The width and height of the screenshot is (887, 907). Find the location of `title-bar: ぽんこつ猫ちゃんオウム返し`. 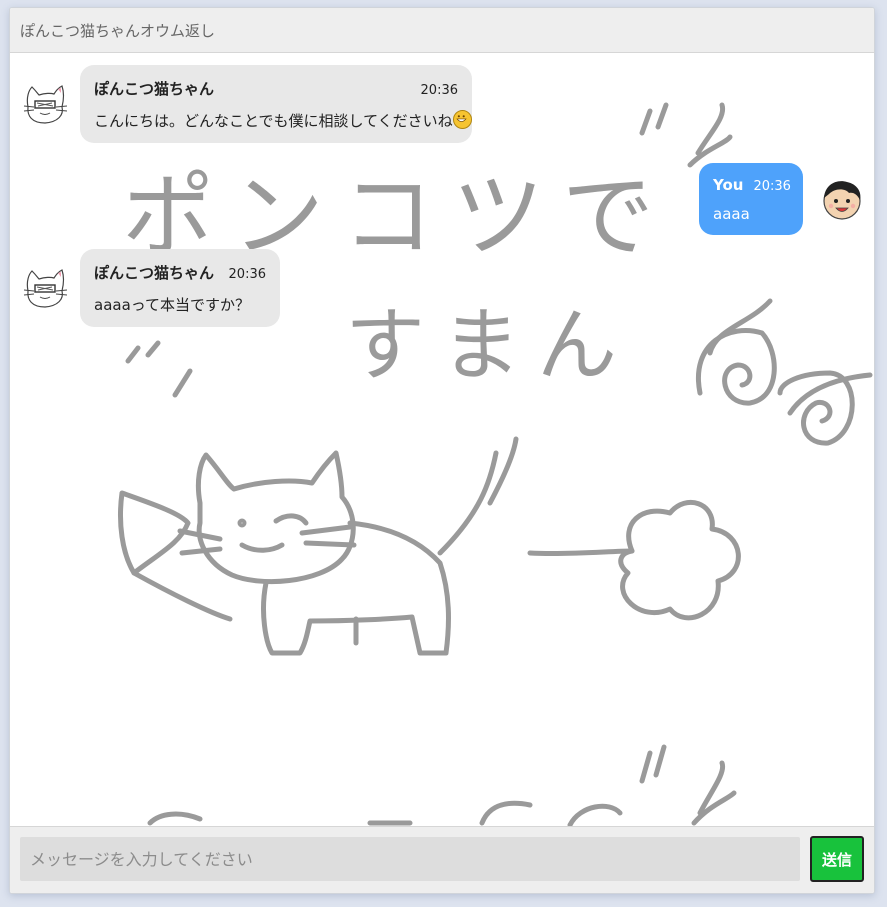

title-bar: ぽんこつ猫ちゃんオウム返し is located at coordinates (442, 30).